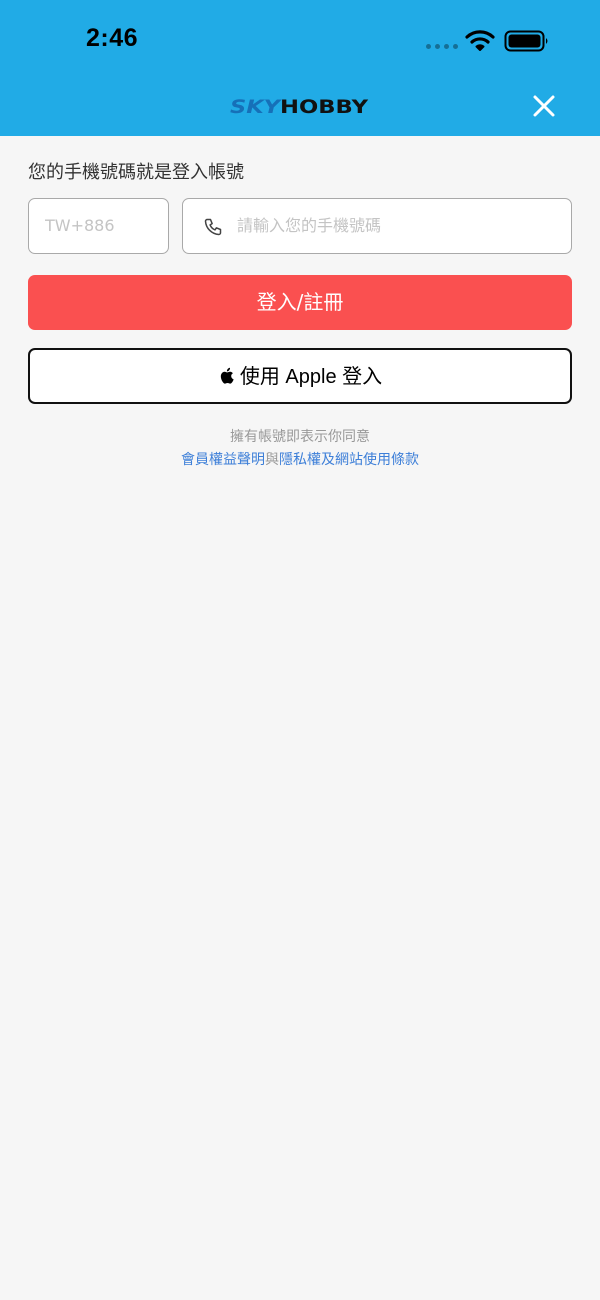 The height and width of the screenshot is (1300, 600). Describe the element at coordinates (223, 460) in the screenshot. I see `member-rights-link: 會員權益聲明` at that location.